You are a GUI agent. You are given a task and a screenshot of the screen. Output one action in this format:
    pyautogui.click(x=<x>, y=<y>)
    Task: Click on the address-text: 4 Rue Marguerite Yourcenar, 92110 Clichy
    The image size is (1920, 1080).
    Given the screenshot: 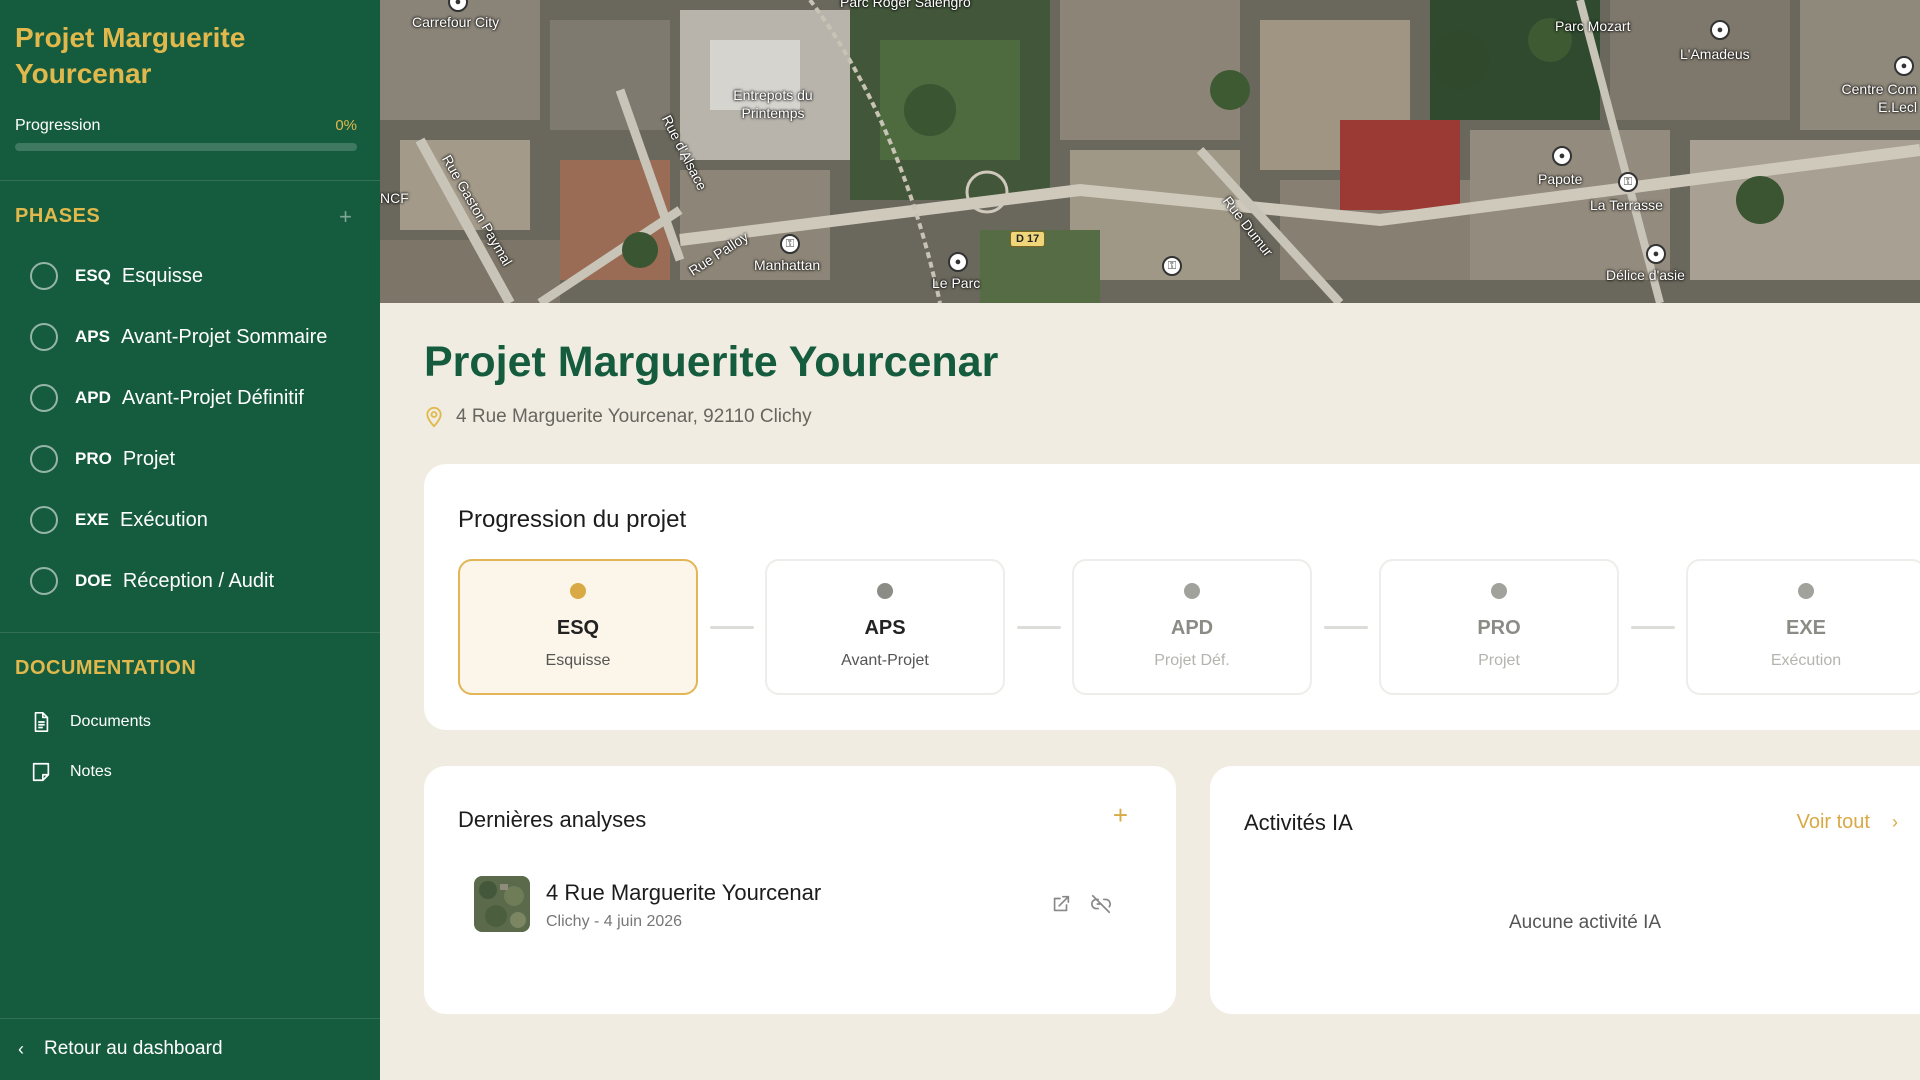 What is the action you would take?
    pyautogui.click(x=634, y=416)
    